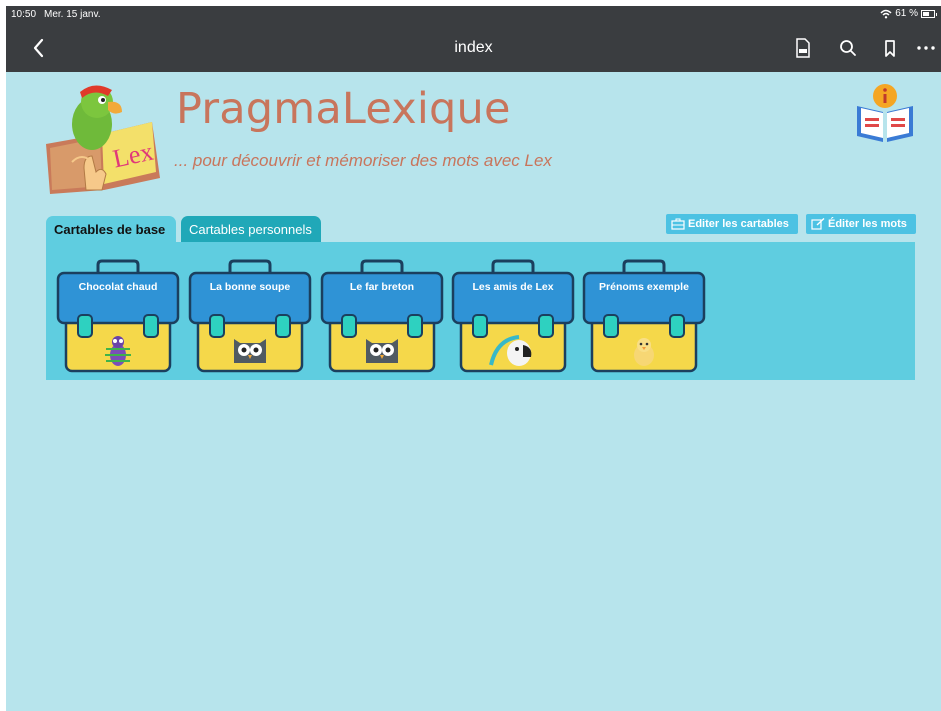 This screenshot has width=941, height=711. I want to click on more-button, so click(926, 48).